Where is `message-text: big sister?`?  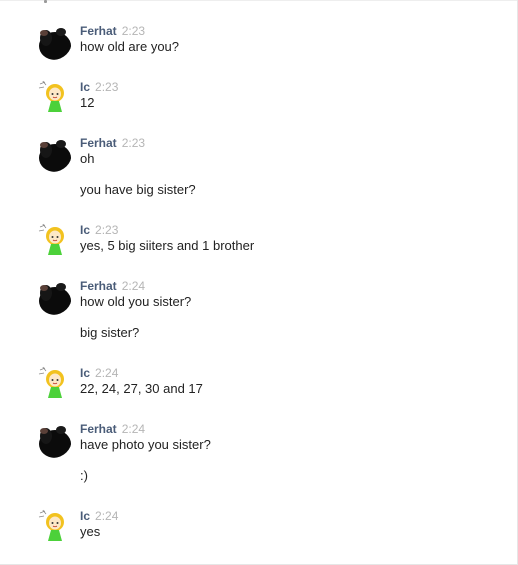 message-text: big sister? is located at coordinates (110, 332).